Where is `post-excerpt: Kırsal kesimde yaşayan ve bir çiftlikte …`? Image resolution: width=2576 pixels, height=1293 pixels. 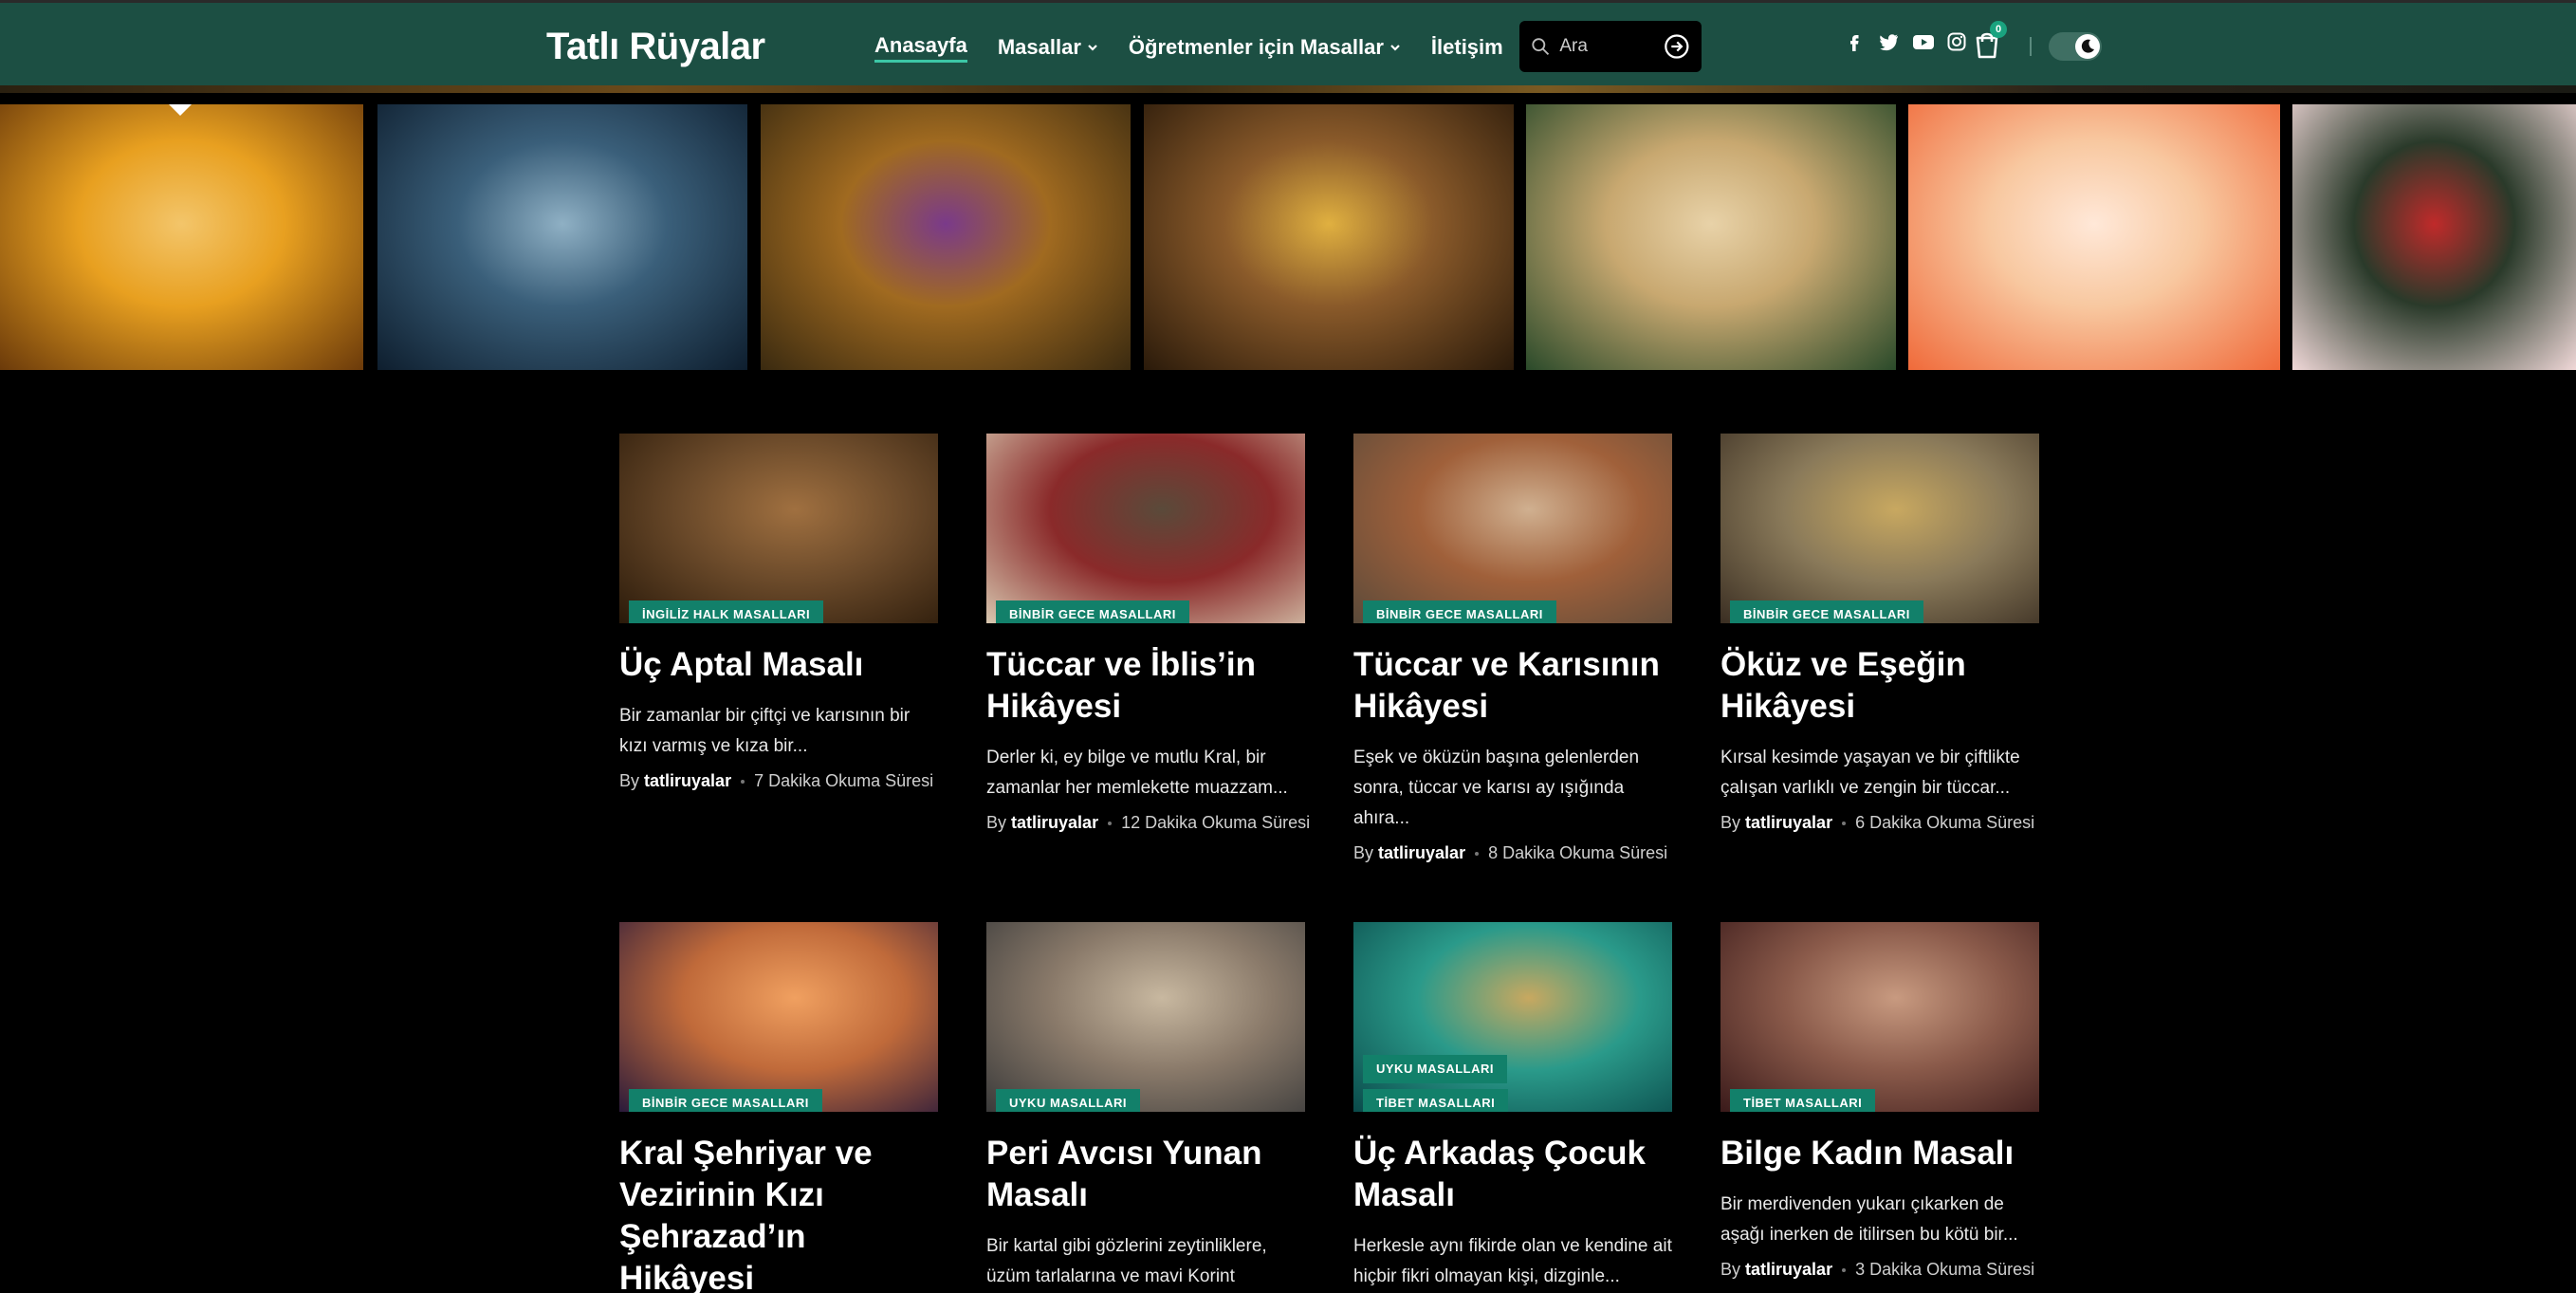 post-excerpt: Kırsal kesimde yaşayan ve bir çiftlikte … is located at coordinates (1870, 773).